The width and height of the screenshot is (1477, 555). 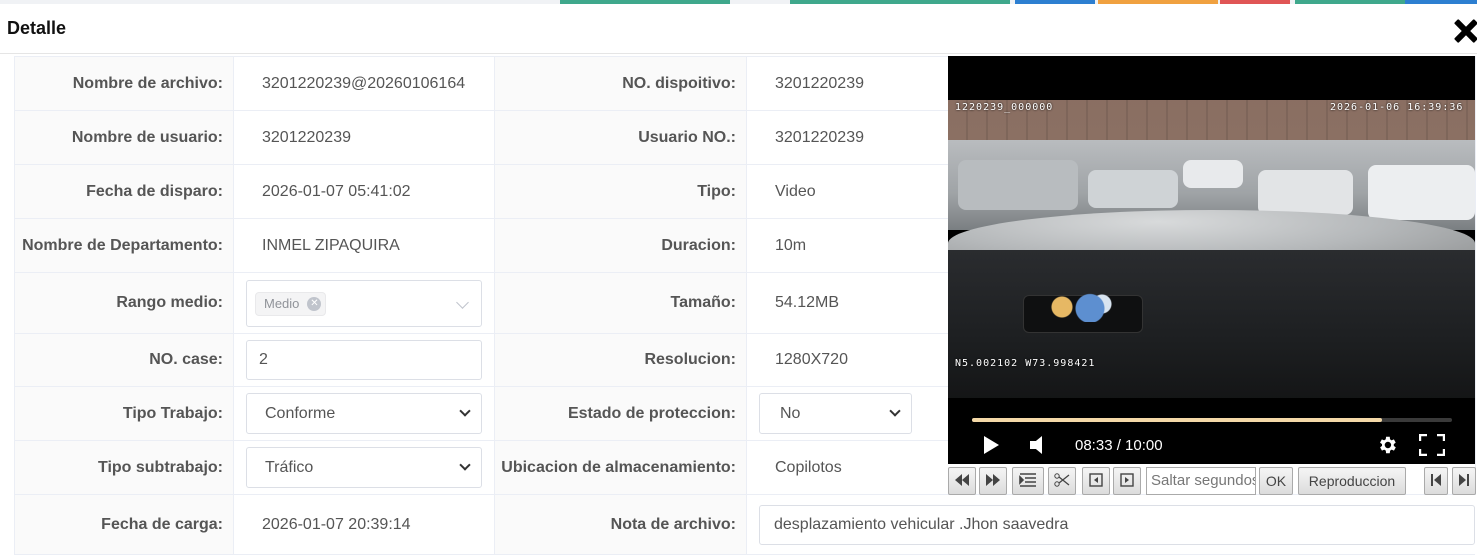 I want to click on range-select: Medio ✕, so click(x=364, y=303).